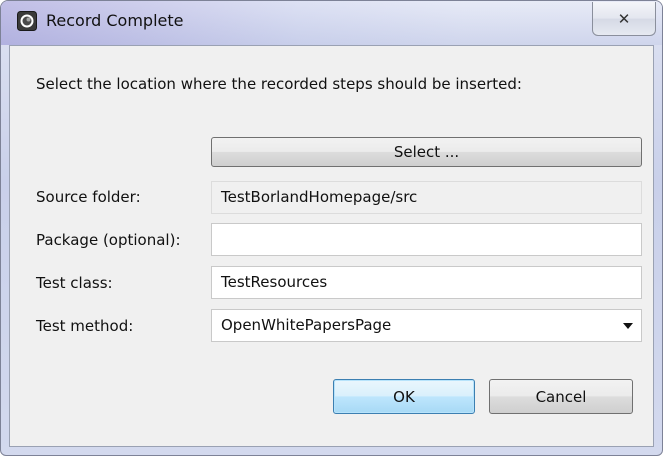  What do you see at coordinates (426, 325) in the screenshot?
I see `test-method-select: OpenWhitePapersPage` at bounding box center [426, 325].